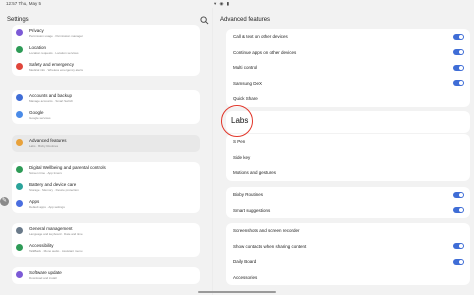 This screenshot has width=474, height=295. I want to click on safety-icon, so click(19, 66).